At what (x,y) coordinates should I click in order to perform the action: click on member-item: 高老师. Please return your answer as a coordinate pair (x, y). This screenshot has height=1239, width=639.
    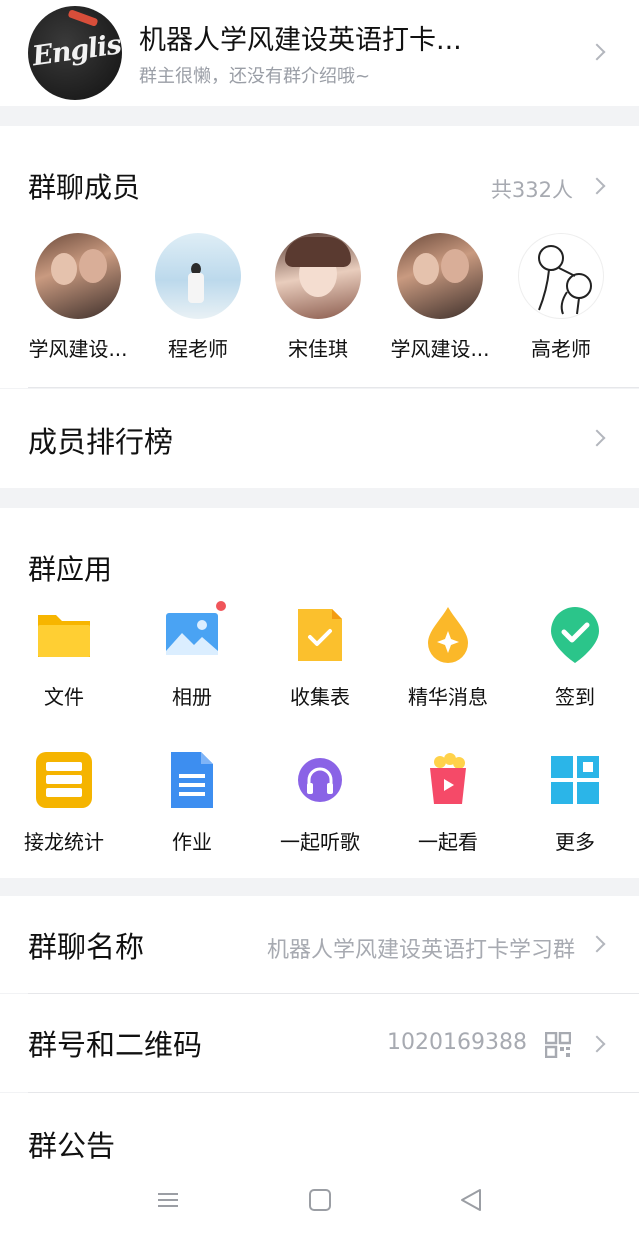
    Looking at the image, I should click on (561, 297).